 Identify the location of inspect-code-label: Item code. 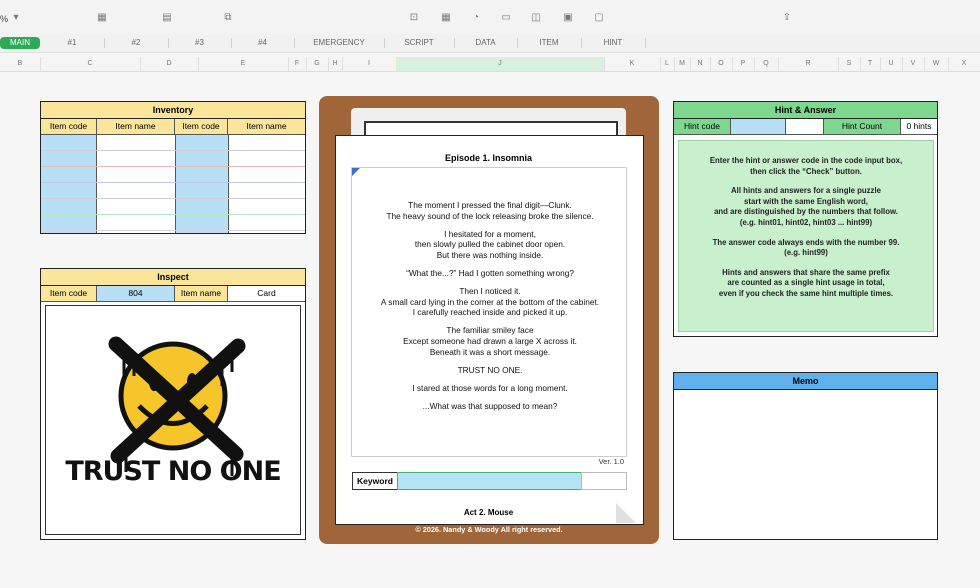
(69, 294).